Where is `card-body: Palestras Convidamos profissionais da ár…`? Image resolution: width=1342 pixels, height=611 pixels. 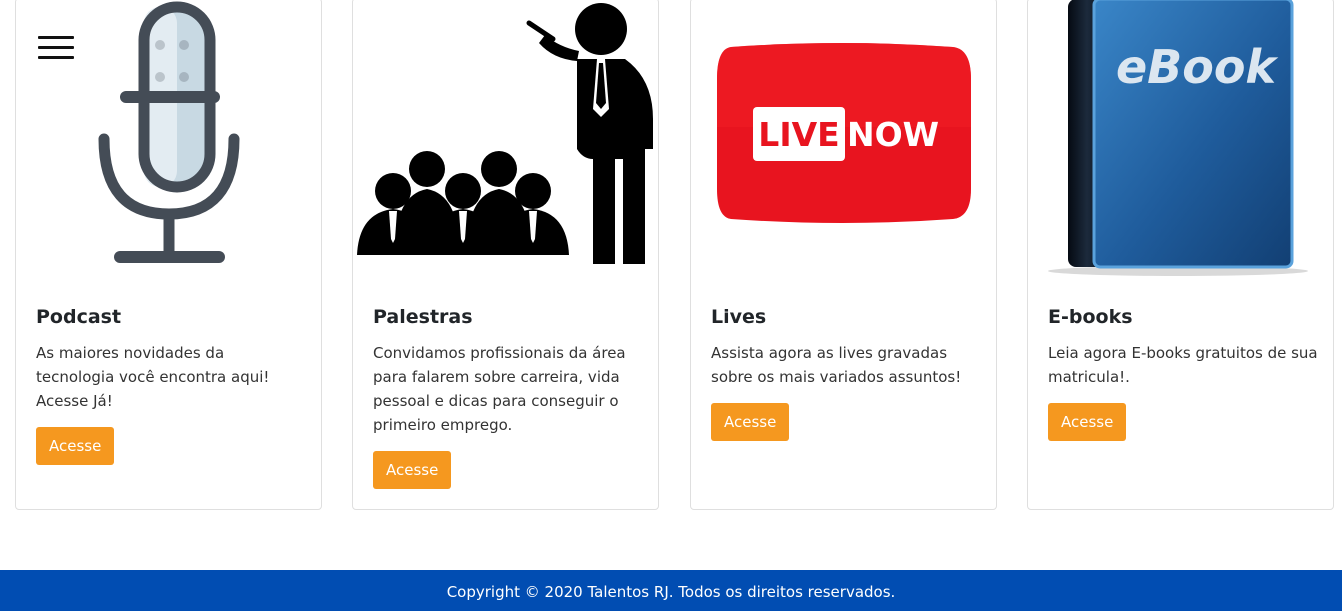
card-body: Palestras Convidamos profissionais da ár… is located at coordinates (508, 397).